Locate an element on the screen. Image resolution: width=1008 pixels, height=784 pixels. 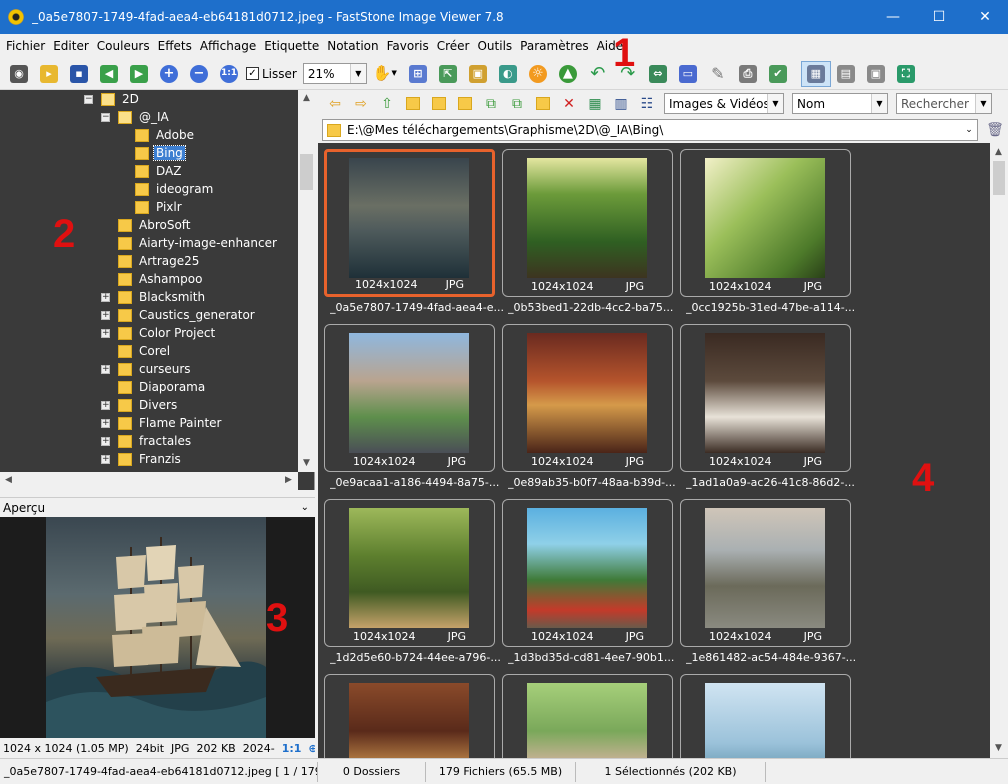
trash-icon: 🗑 is located at coordinates (995, 130).